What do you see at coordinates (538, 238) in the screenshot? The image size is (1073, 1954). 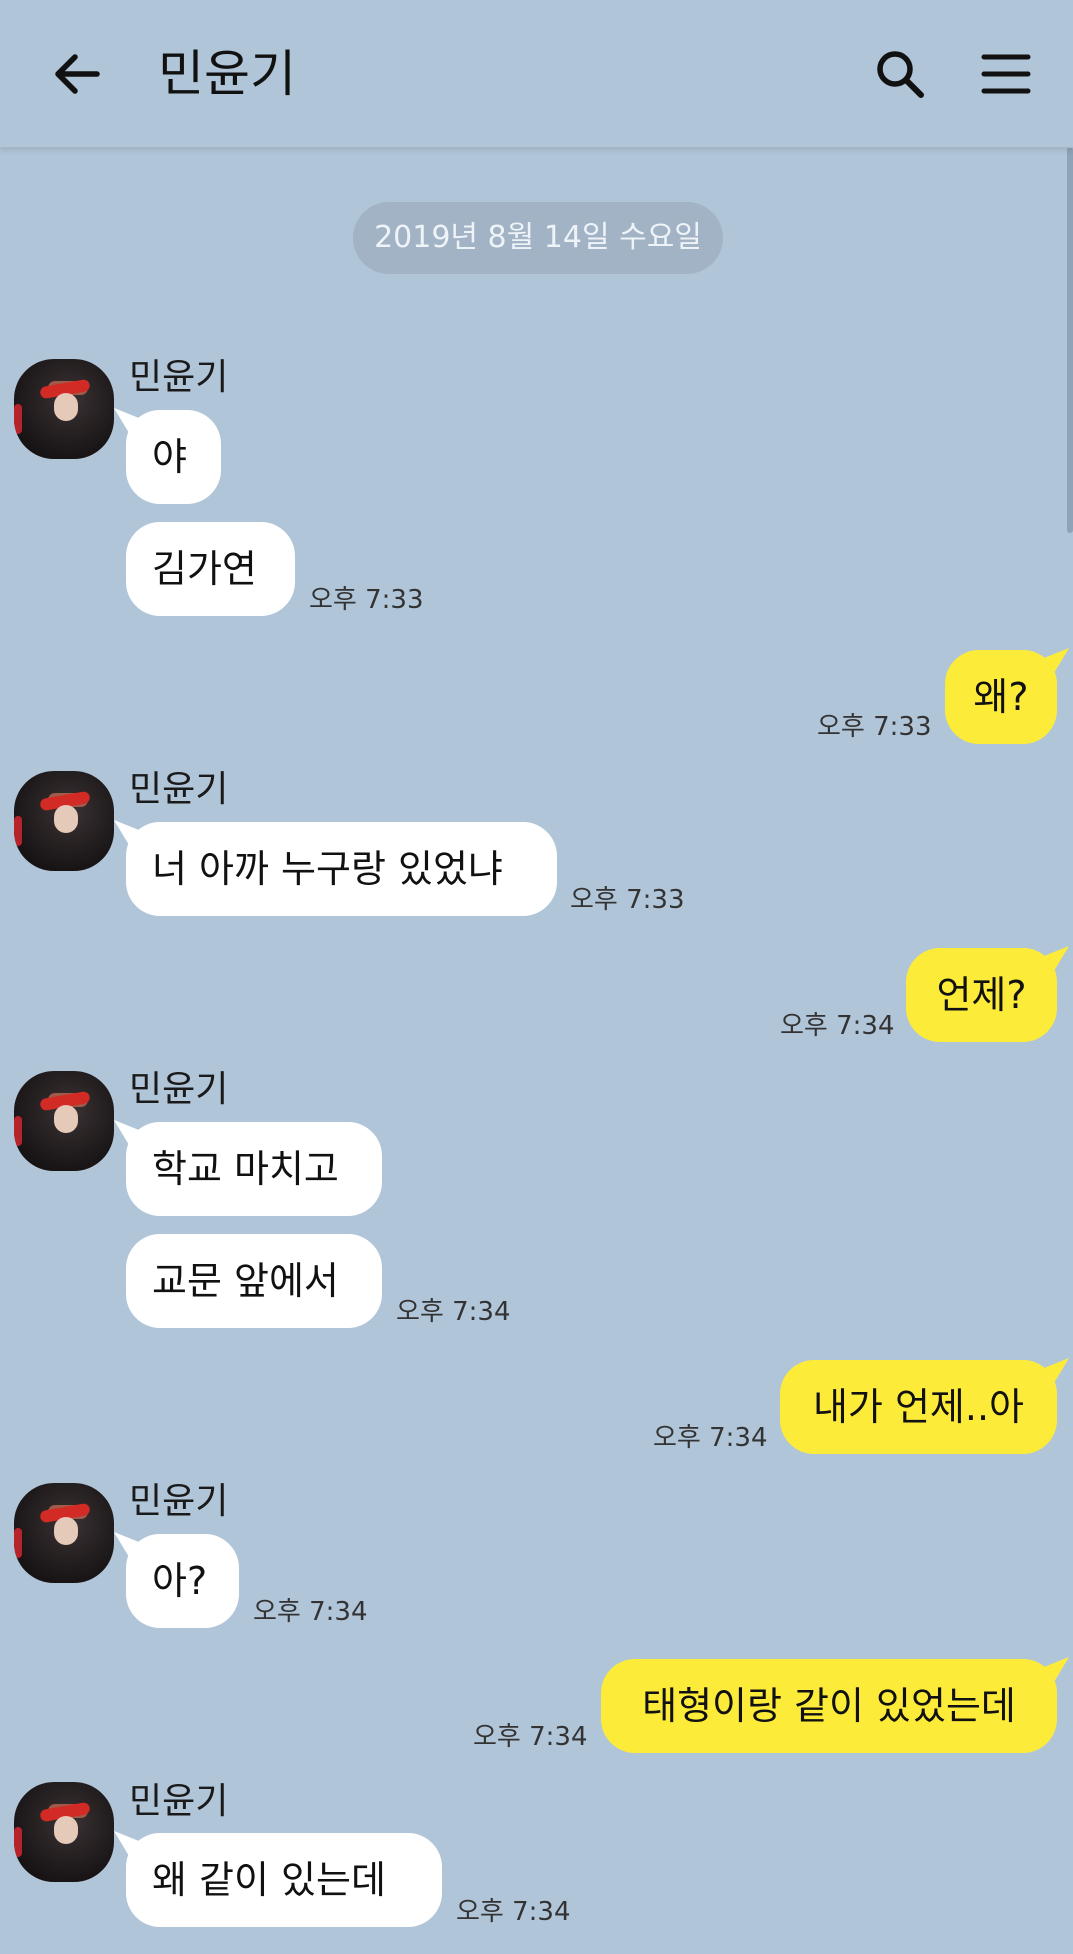 I see `date-divider: 2019년 8월 14일 수요일` at bounding box center [538, 238].